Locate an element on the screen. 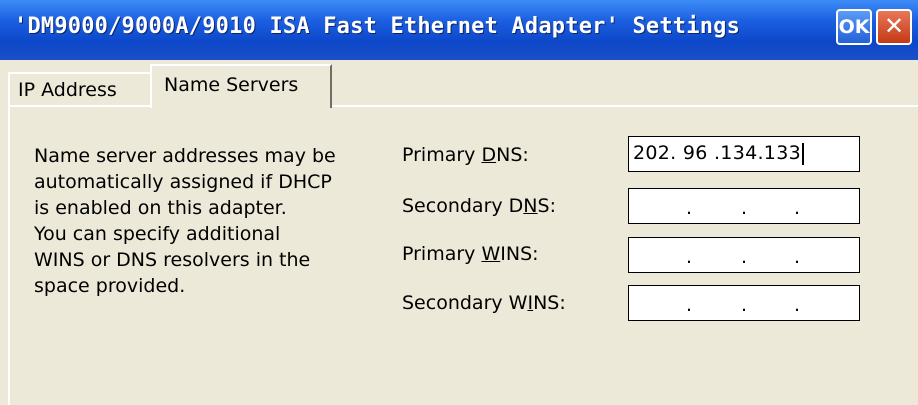 This screenshot has height=405, width=918. tab-label: Name Servers is located at coordinates (231, 85).